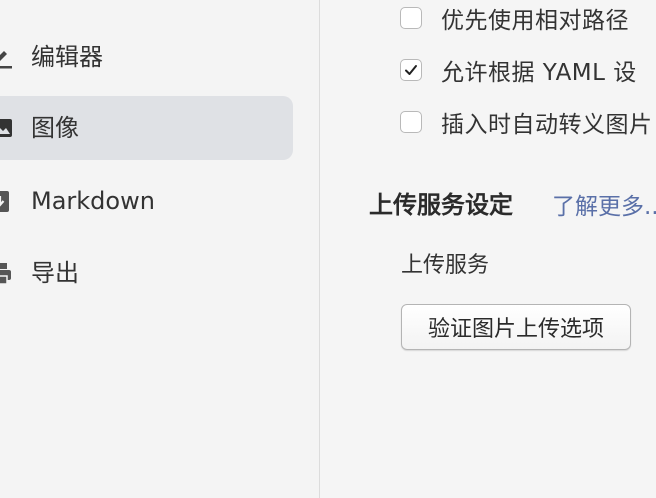 Image resolution: width=656 pixels, height=498 pixels. What do you see at coordinates (445, 265) in the screenshot?
I see `upload-service-label: 上传服务` at bounding box center [445, 265].